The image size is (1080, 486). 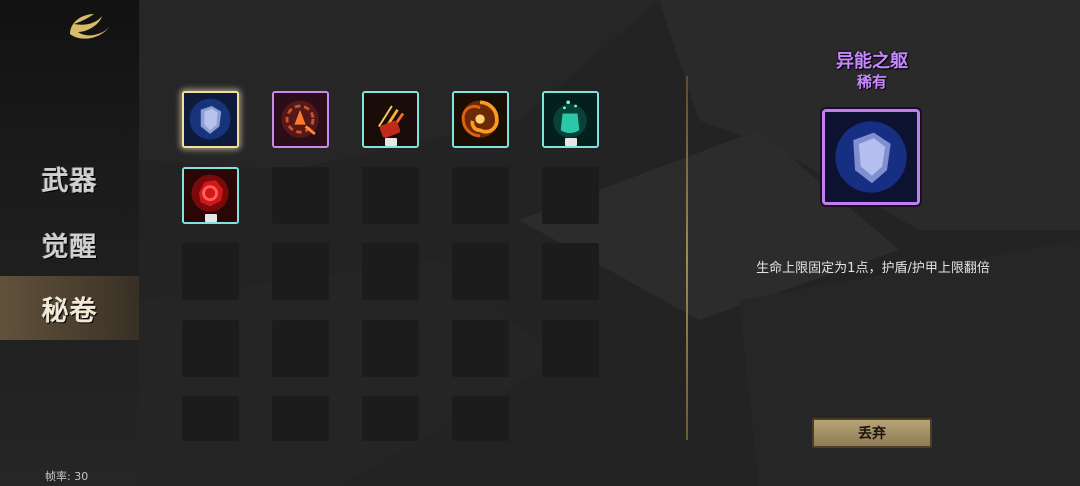 I want to click on sidebar: 武器 觉醒 秘卷 帧率: 30, so click(x=69, y=243).